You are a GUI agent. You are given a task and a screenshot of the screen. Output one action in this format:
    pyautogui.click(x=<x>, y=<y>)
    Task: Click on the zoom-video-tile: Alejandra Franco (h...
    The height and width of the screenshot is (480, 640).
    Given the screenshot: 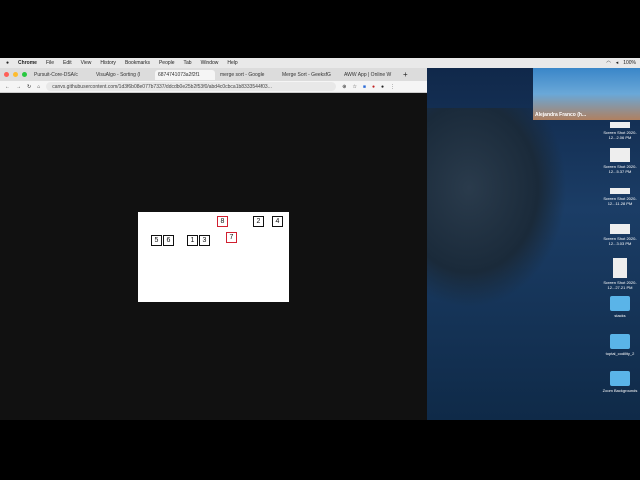 What is the action you would take?
    pyautogui.click(x=586, y=94)
    